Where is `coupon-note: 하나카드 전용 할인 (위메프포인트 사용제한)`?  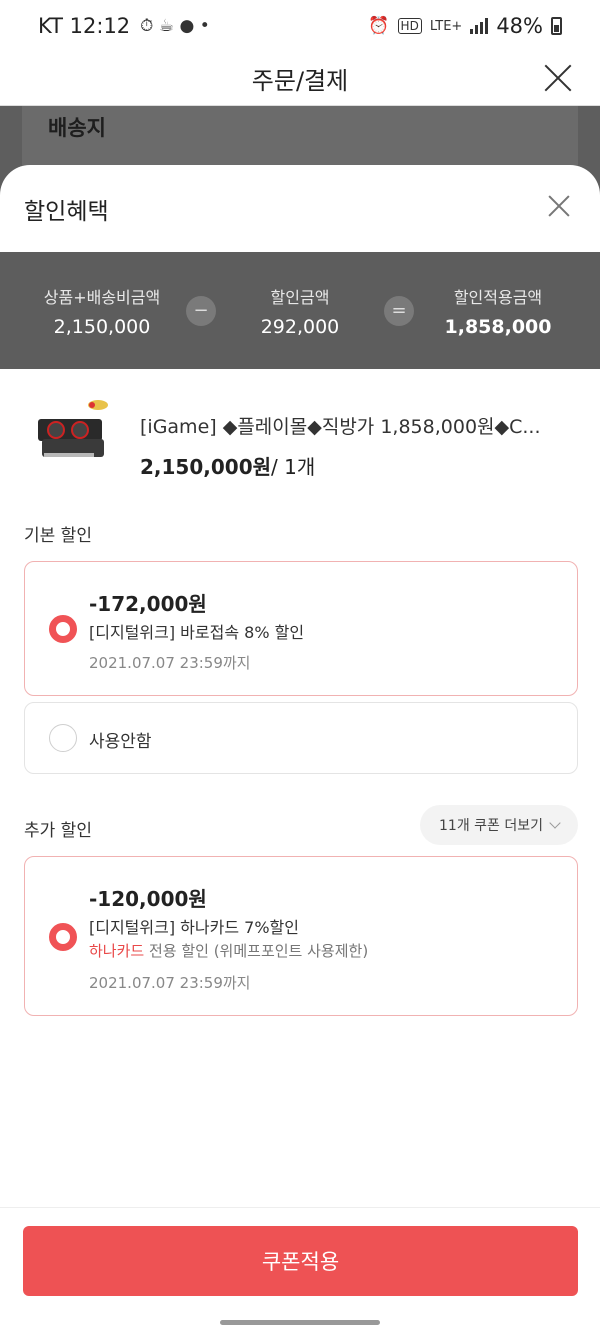 coupon-note: 하나카드 전용 할인 (위메프포인트 사용제한) is located at coordinates (228, 950).